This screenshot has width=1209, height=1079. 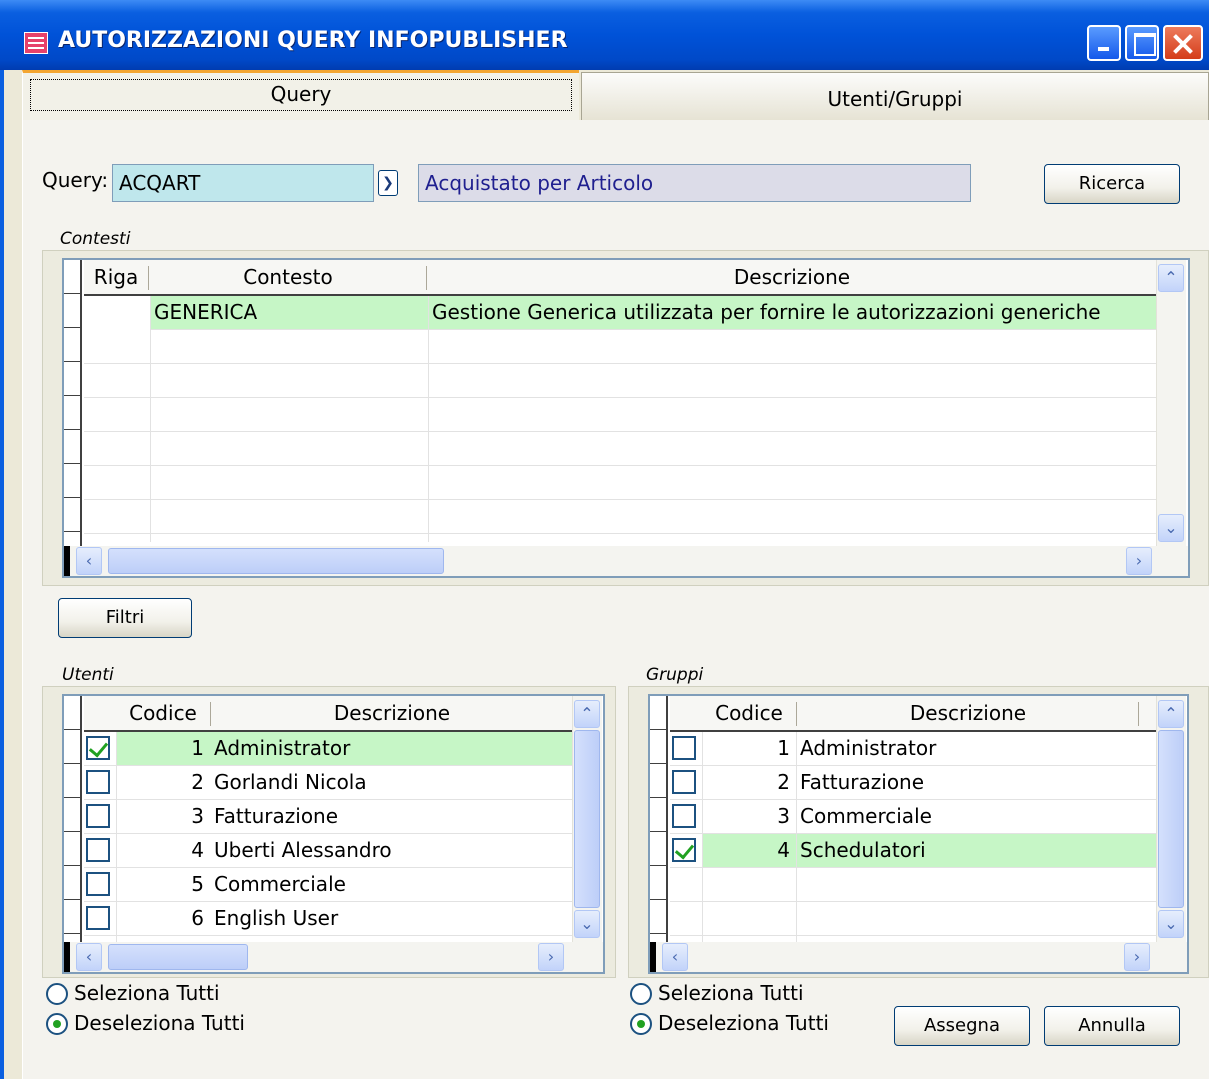 I want to click on utenti-vscroll: ⌃ ⌄, so click(x=587, y=819).